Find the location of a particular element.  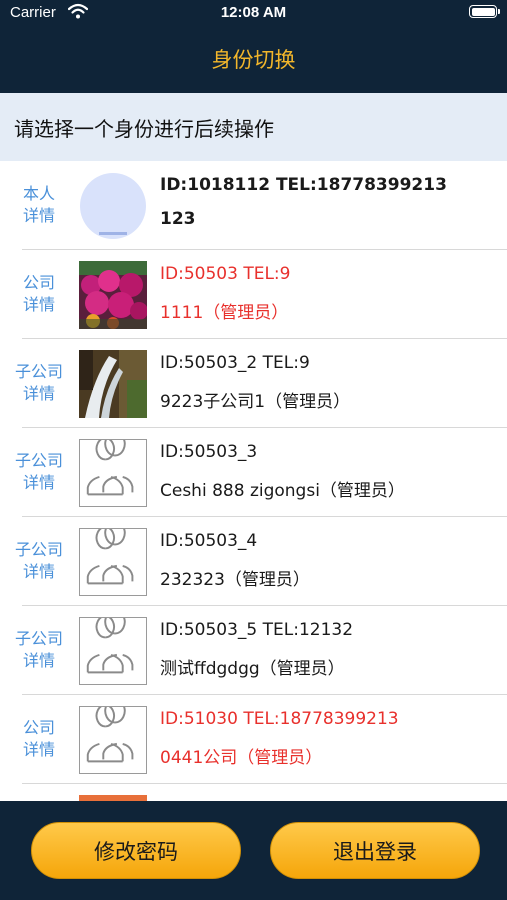

identity-name: 9223子公司1（管理员） is located at coordinates (255, 402).